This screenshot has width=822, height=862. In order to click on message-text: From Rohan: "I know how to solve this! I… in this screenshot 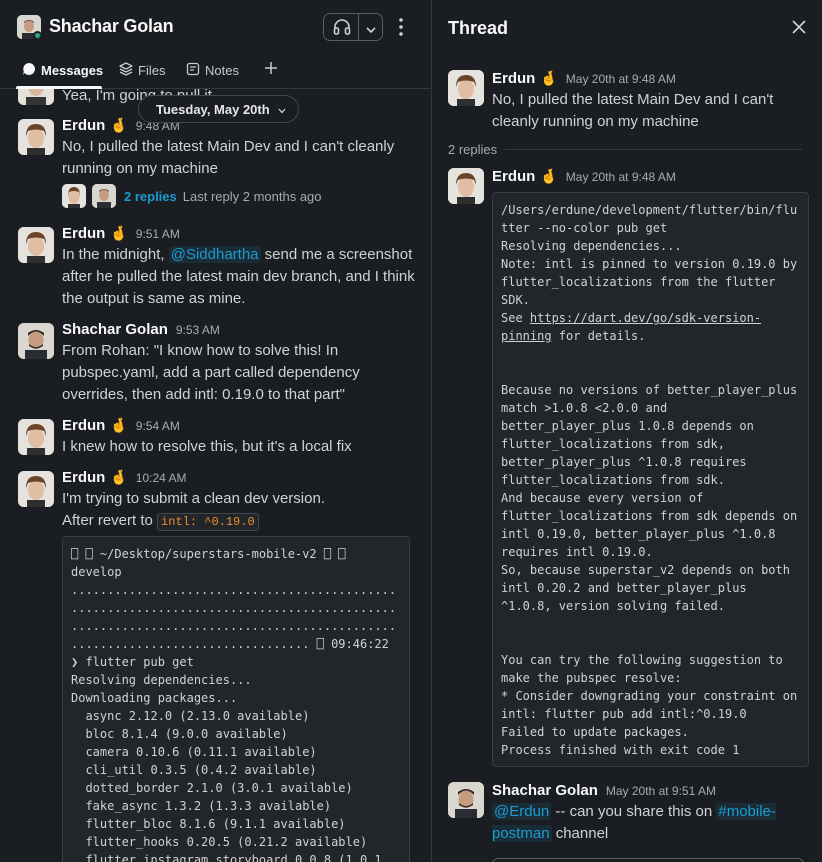, I will do `click(211, 372)`.